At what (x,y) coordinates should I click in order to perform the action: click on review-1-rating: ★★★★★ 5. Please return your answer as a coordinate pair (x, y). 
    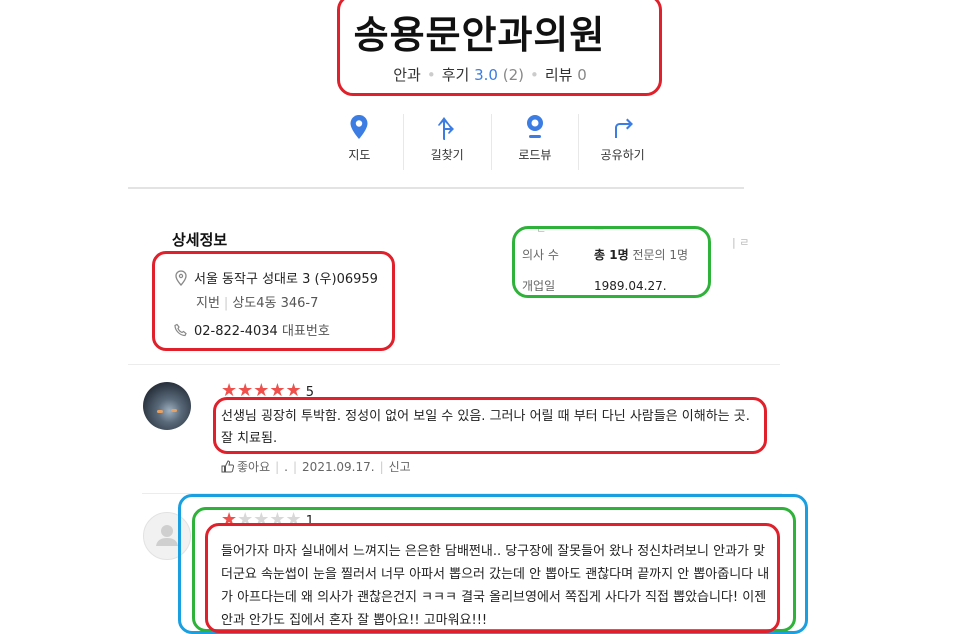
    Looking at the image, I should click on (267, 390).